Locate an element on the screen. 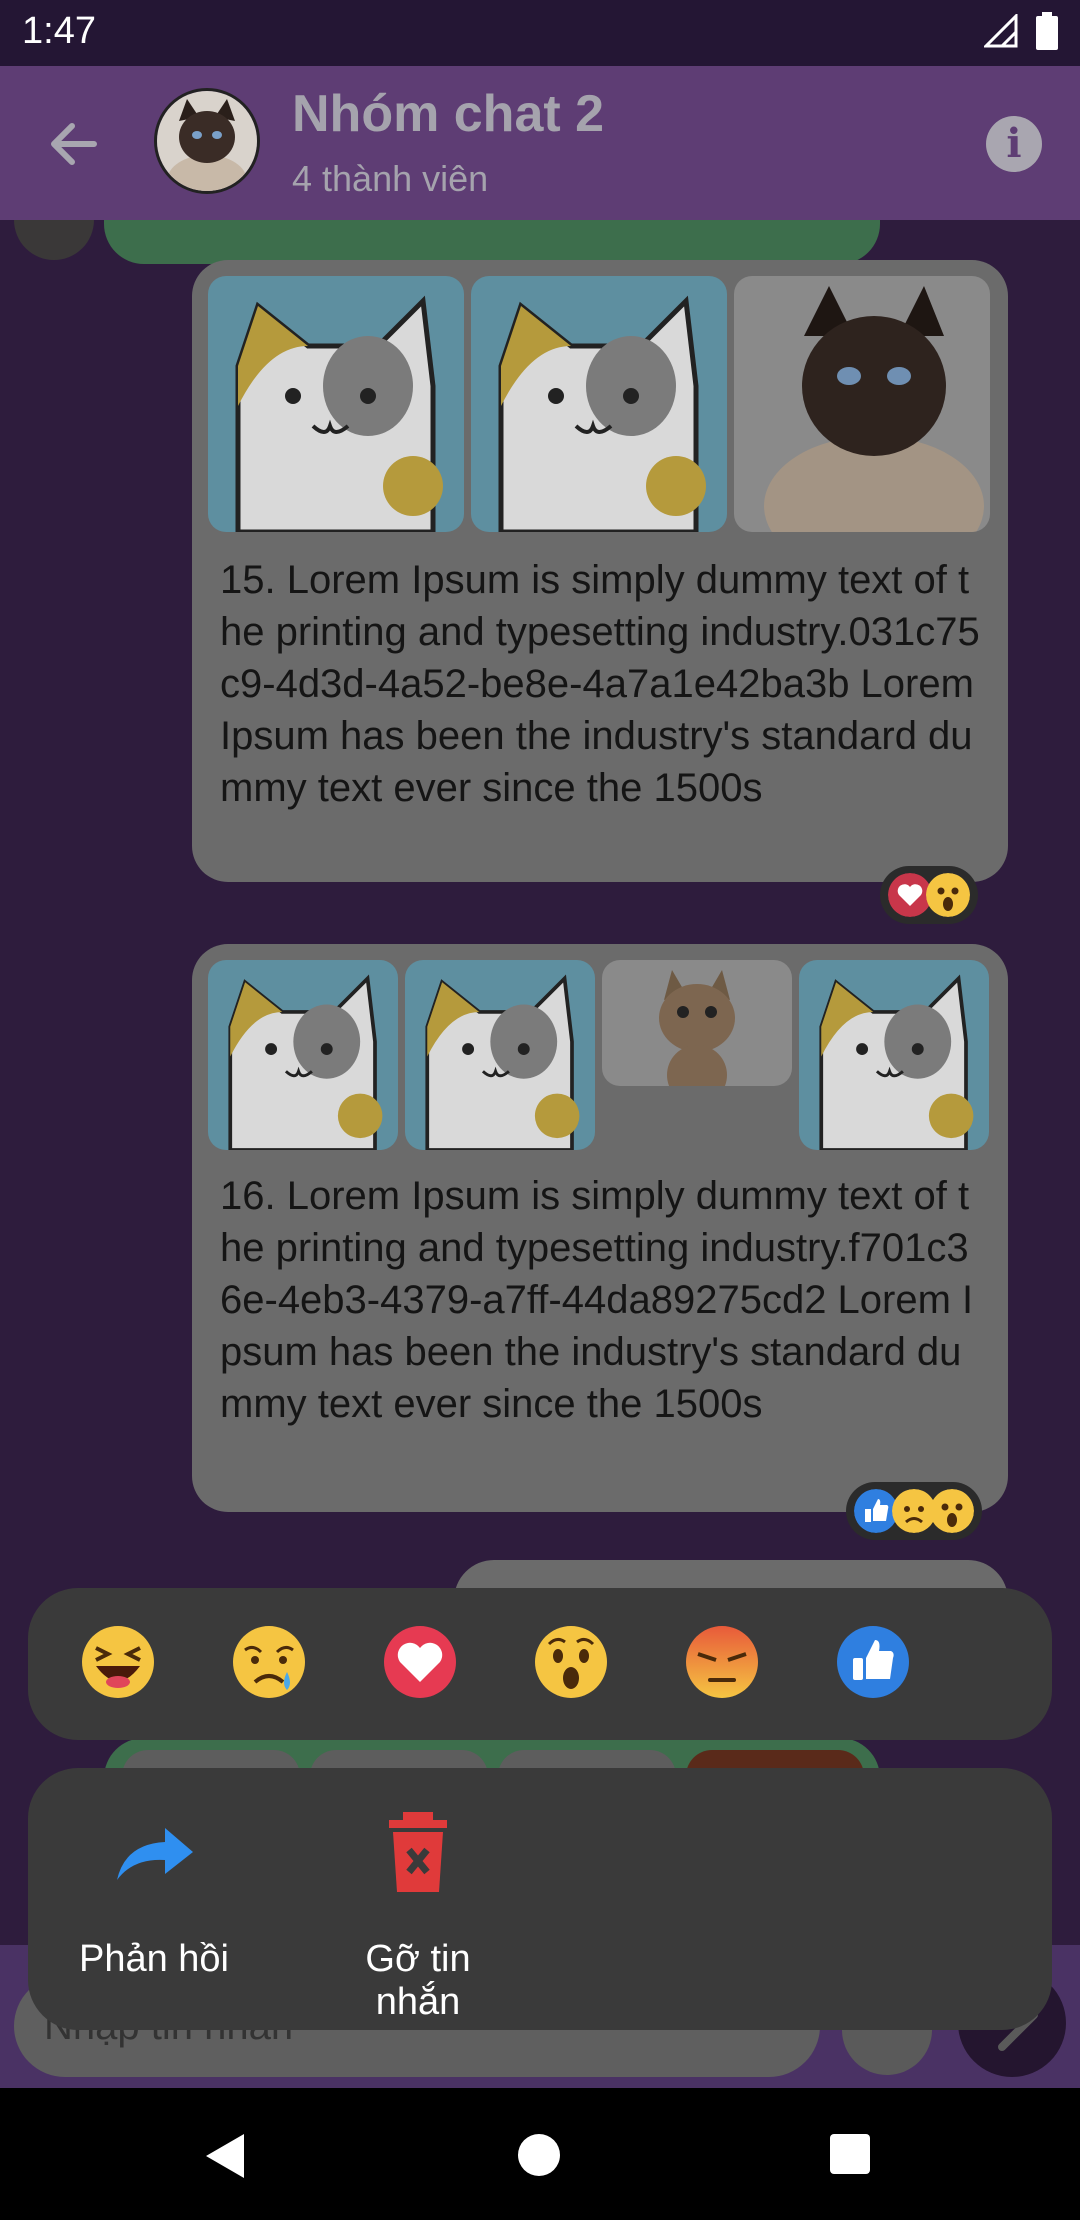 The image size is (1080, 2220). app-bar: Nhóm chat 2 4 thành viên i is located at coordinates (540, 143).